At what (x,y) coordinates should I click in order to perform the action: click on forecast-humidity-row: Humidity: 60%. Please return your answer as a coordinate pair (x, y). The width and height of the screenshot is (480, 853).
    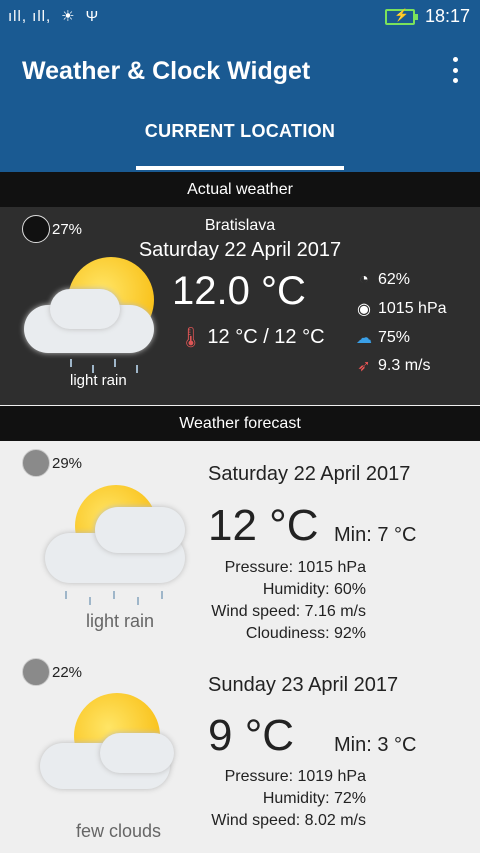
    Looking at the image, I should click on (314, 590).